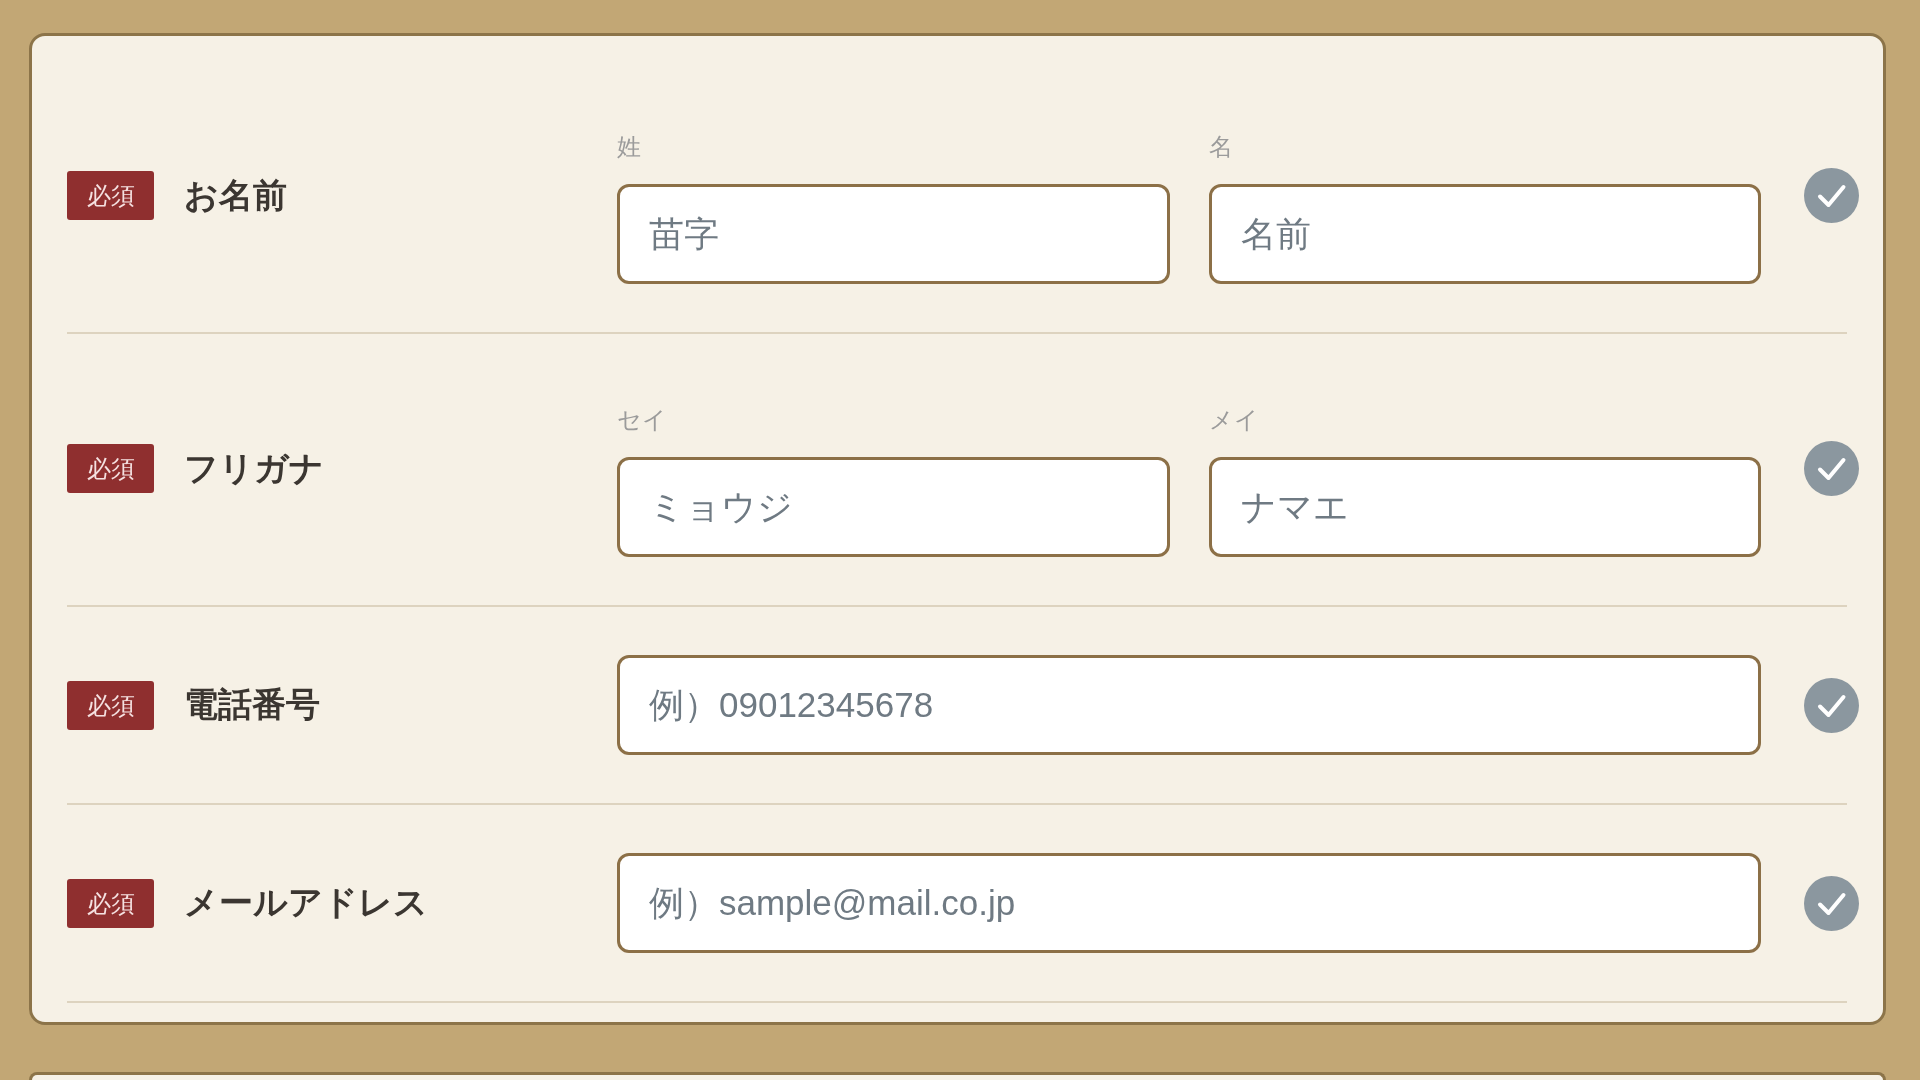 The width and height of the screenshot is (1920, 1080). Describe the element at coordinates (893, 507) in the screenshot. I see `text-input: ミョウジ` at that location.